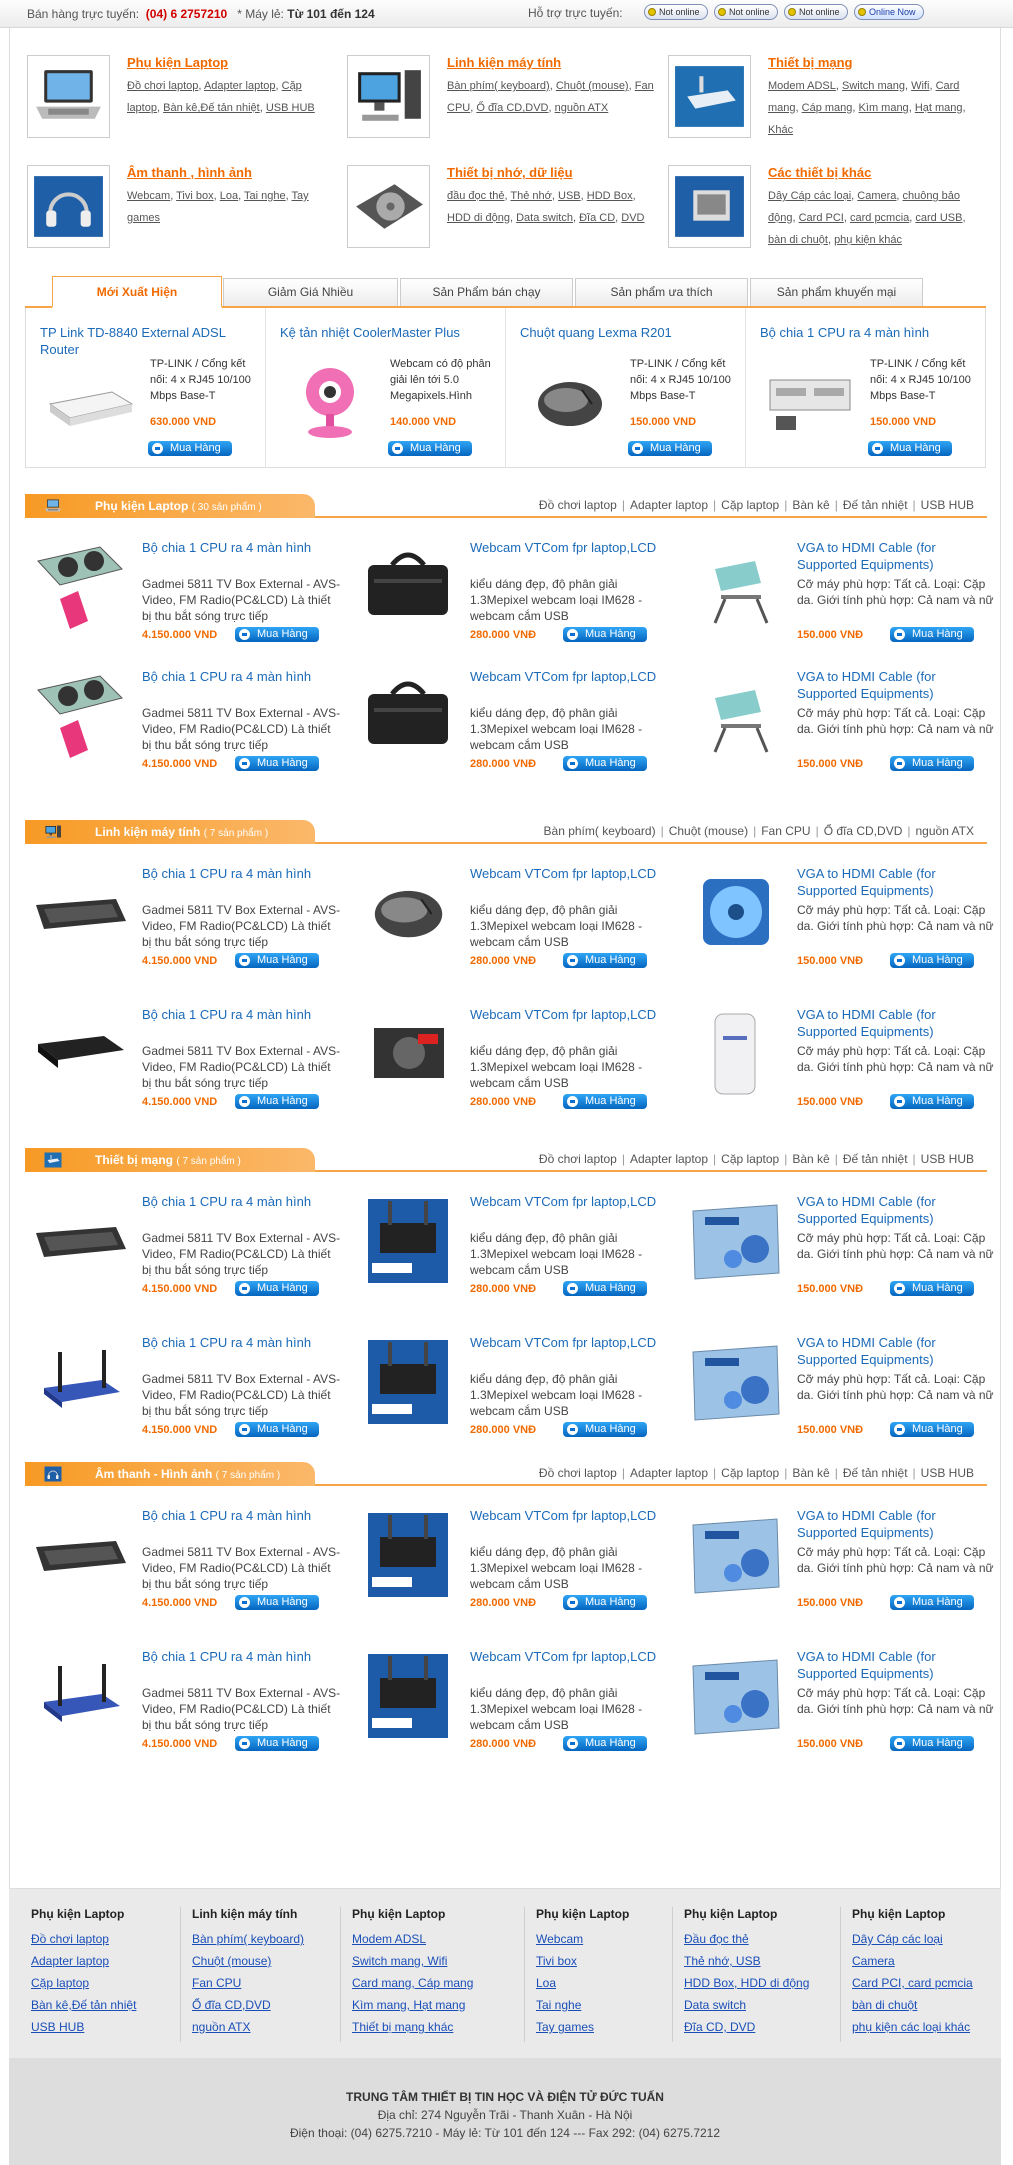  Describe the element at coordinates (821, 218) in the screenshot. I see `category-link: Card PCI` at that location.